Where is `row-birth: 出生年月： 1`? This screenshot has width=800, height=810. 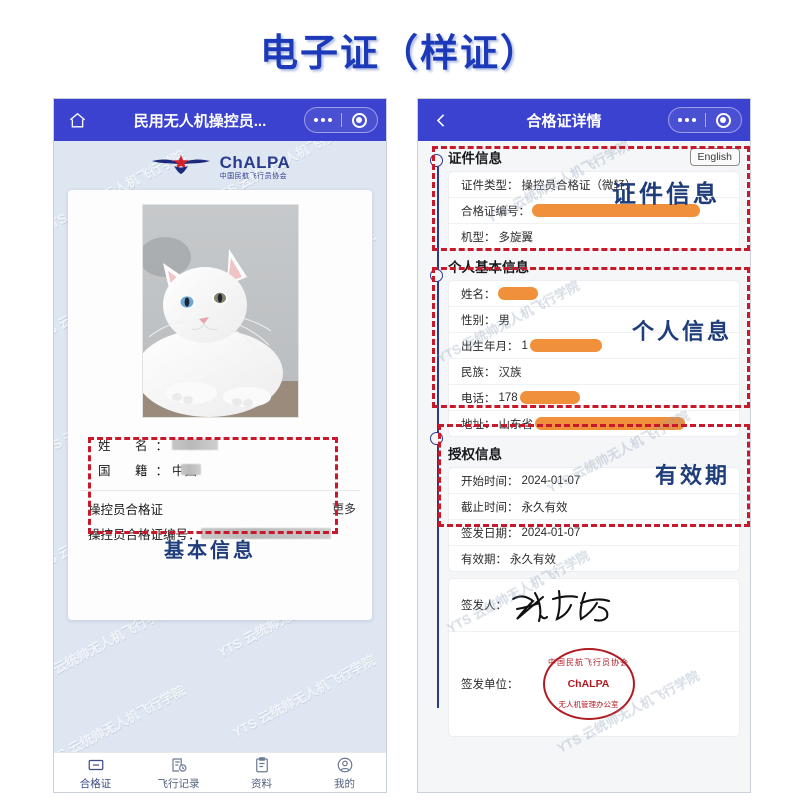 row-birth: 出生年月： 1 is located at coordinates (594, 346).